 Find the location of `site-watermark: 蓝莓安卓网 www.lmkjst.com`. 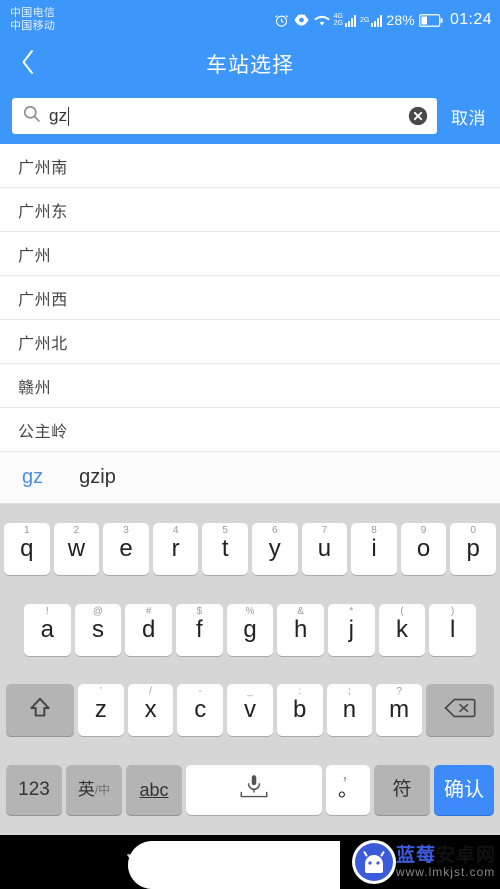

site-watermark: 蓝莓安卓网 www.lmkjst.com is located at coordinates (313, 862).